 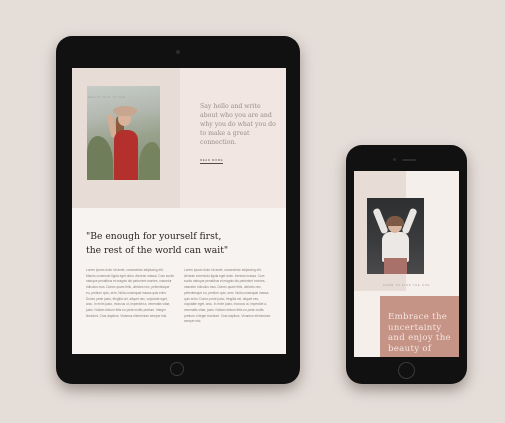 I want to click on read-more-link: READ MORE, so click(x=212, y=161).